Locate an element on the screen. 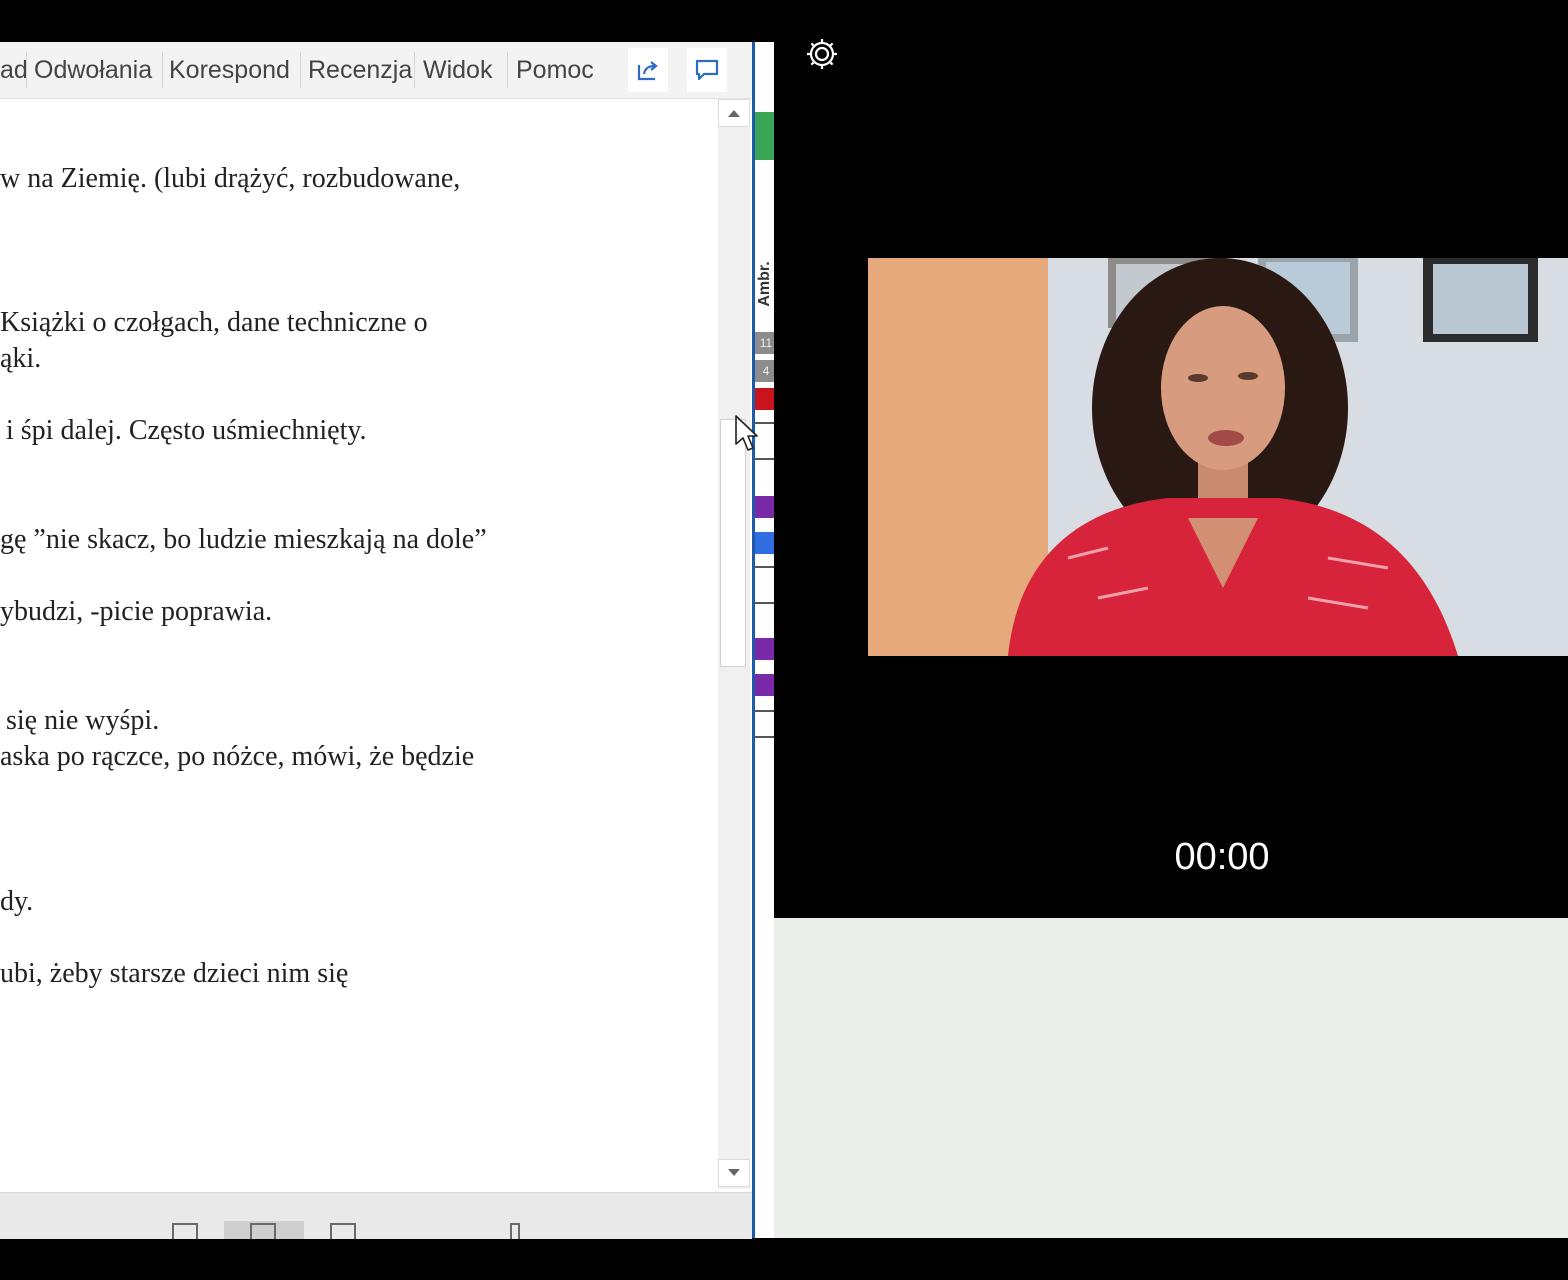 This screenshot has width=1568, height=1280. tab-recenzja: Recenzja is located at coordinates (360, 70).